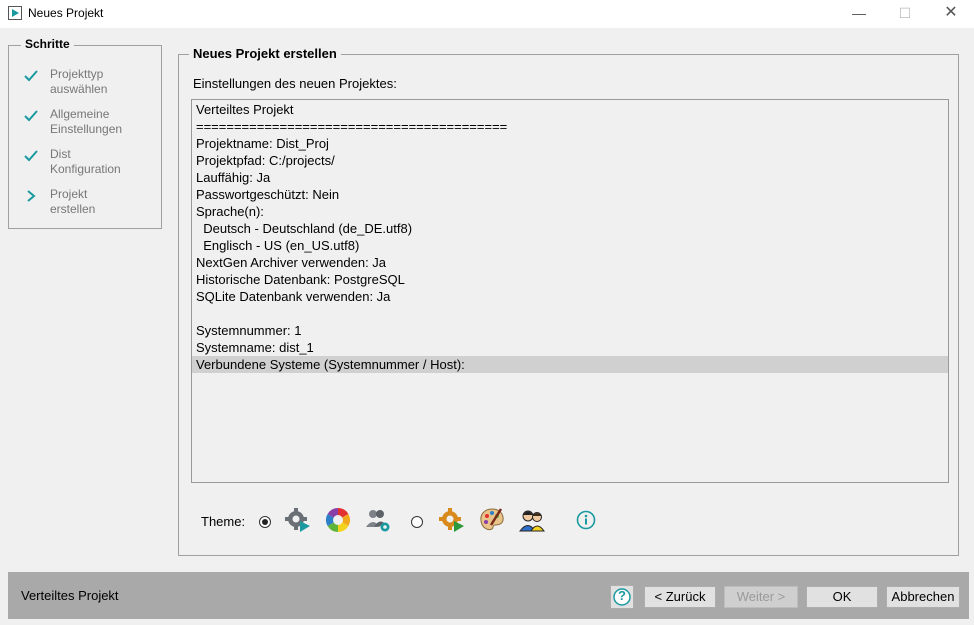 Image resolution: width=974 pixels, height=625 pixels. What do you see at coordinates (859, 14) in the screenshot?
I see `minimize-button: —` at bounding box center [859, 14].